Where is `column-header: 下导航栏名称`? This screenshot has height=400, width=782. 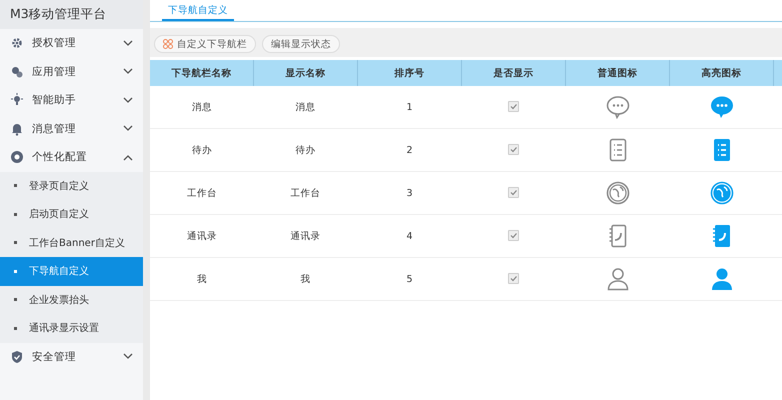 column-header: 下导航栏名称 is located at coordinates (202, 73).